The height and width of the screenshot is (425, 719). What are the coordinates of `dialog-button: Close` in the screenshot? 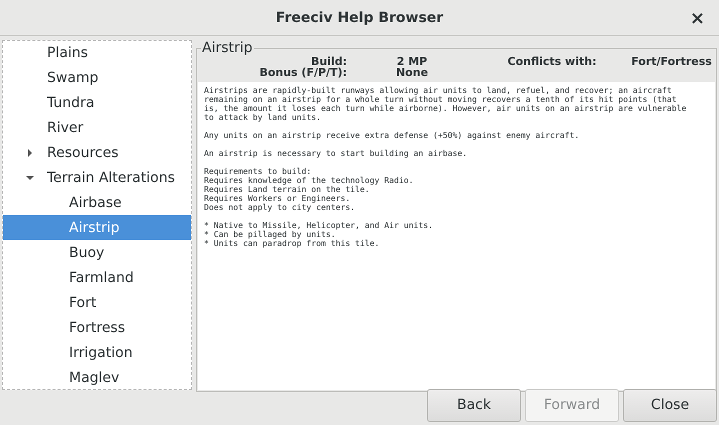 It's located at (670, 405).